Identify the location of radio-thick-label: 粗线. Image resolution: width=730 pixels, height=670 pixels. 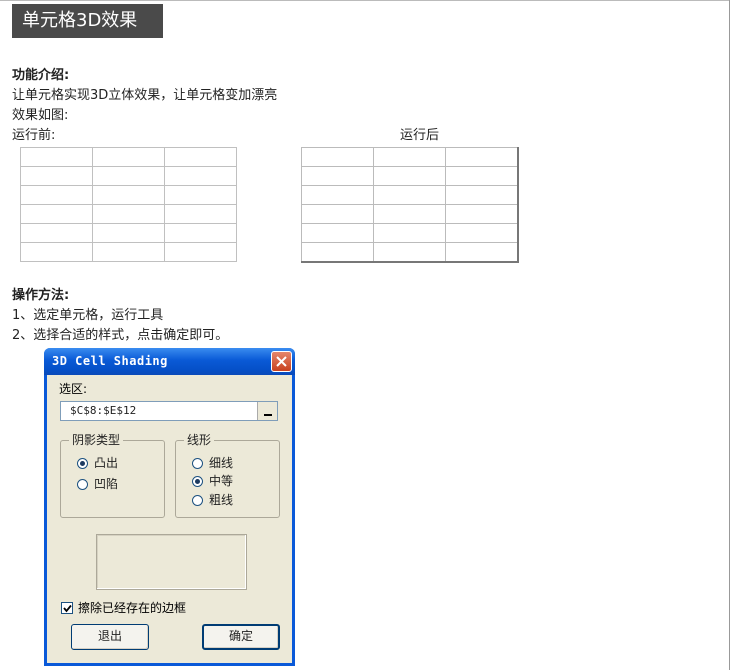
(221, 500).